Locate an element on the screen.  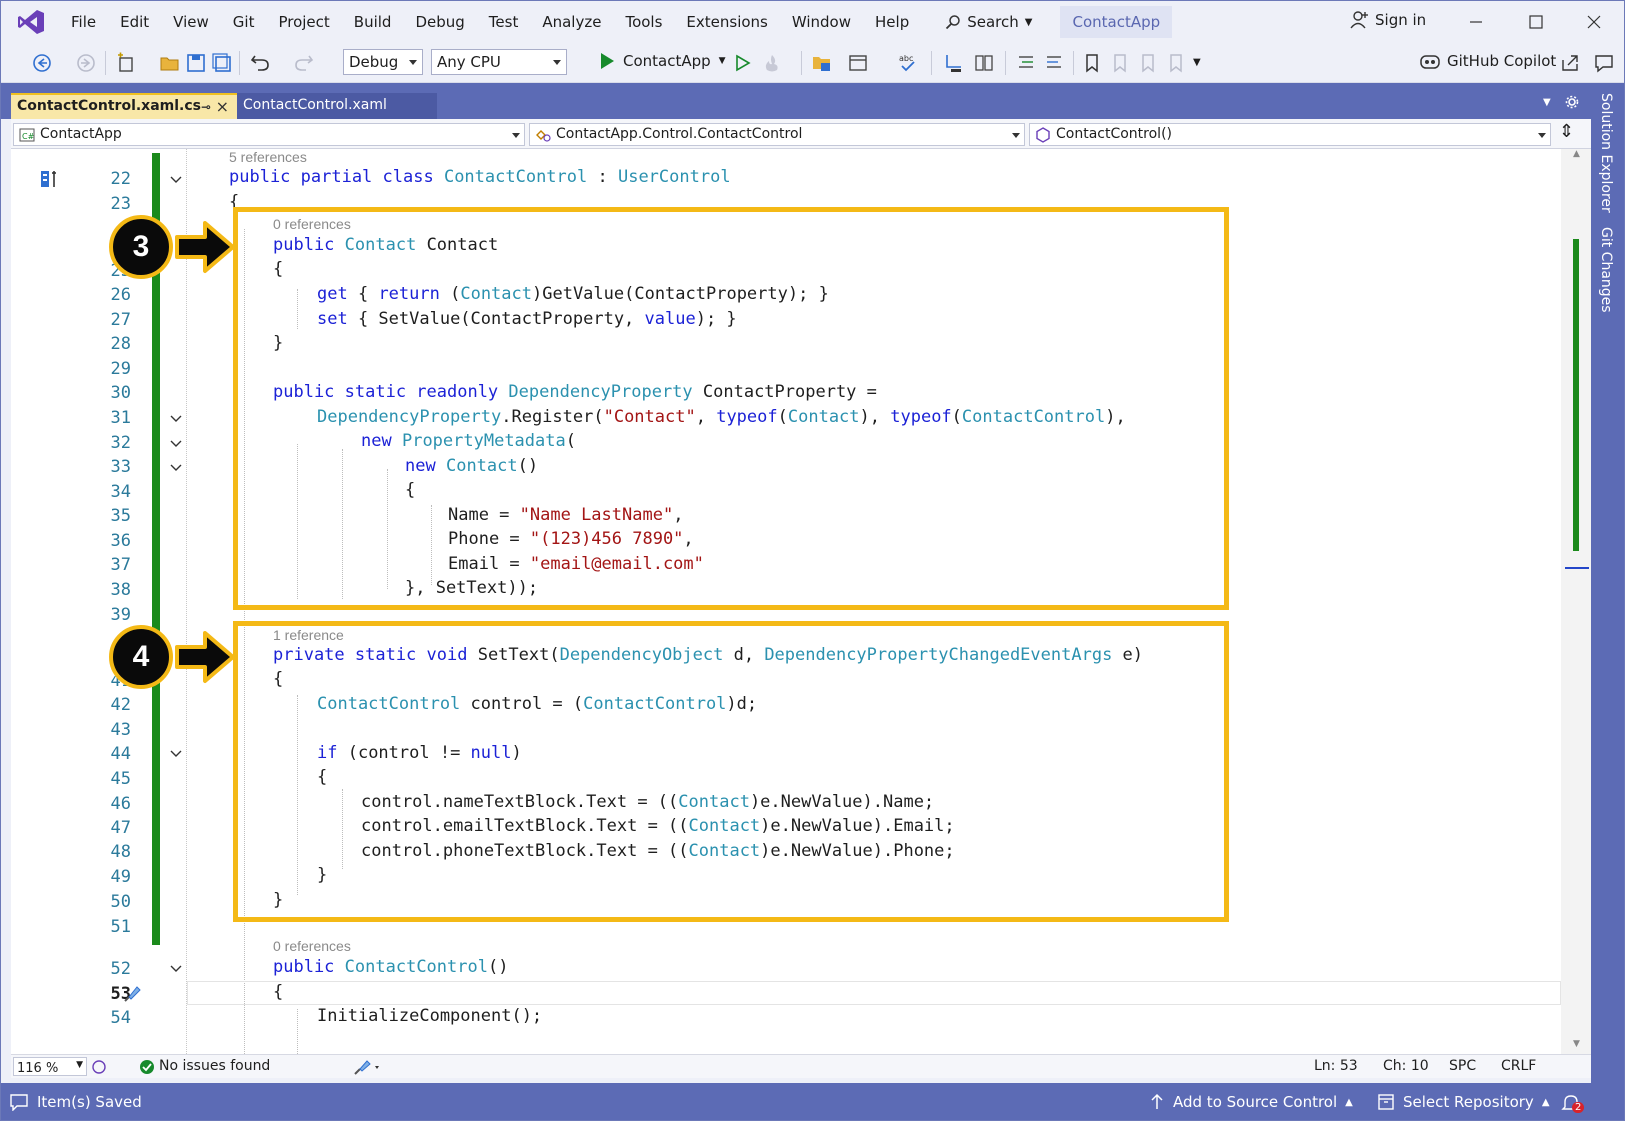
line-number: 35 is located at coordinates (120, 516).